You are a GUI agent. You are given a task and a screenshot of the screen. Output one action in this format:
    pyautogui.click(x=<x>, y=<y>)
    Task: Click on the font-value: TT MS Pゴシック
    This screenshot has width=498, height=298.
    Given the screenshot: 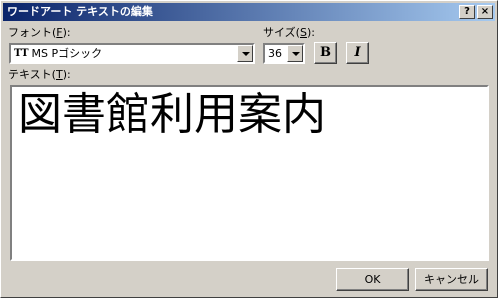 What is the action you would take?
    pyautogui.click(x=58, y=53)
    